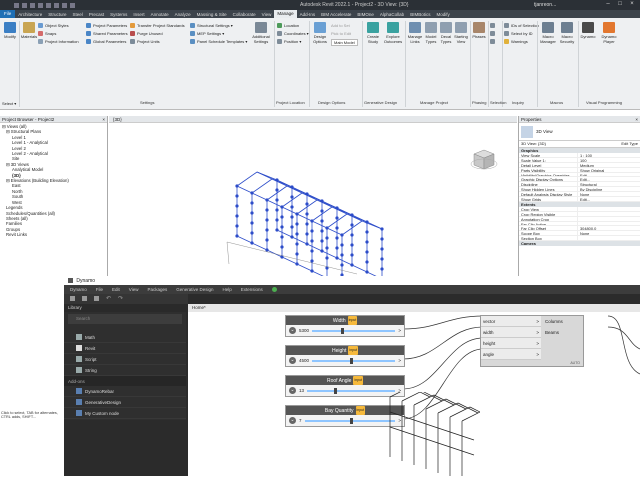 The height and width of the screenshot is (480, 640). What do you see at coordinates (608, 164) in the screenshot?
I see `property-value: Medium` at bounding box center [608, 164].